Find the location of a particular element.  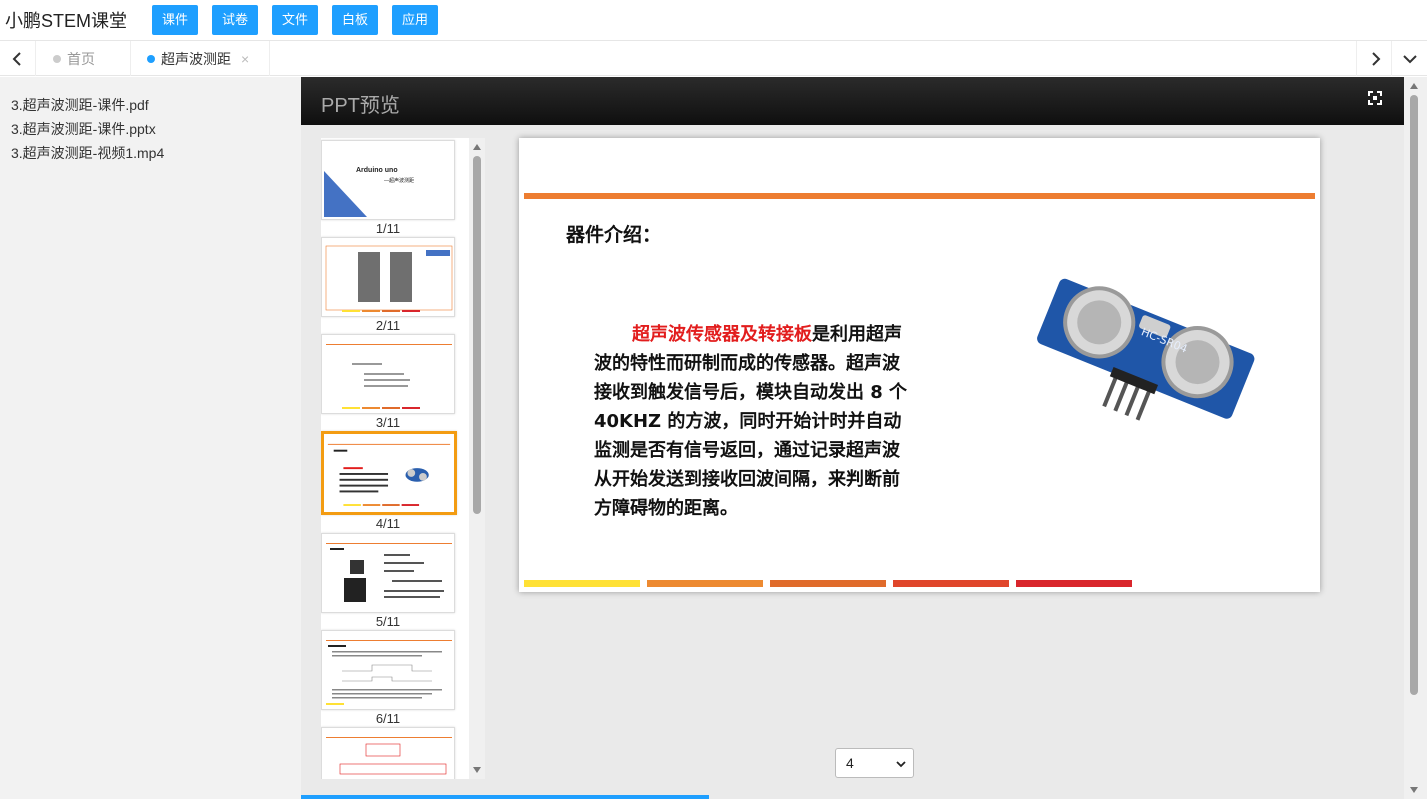

scrollbar-thumb is located at coordinates (1414, 395).